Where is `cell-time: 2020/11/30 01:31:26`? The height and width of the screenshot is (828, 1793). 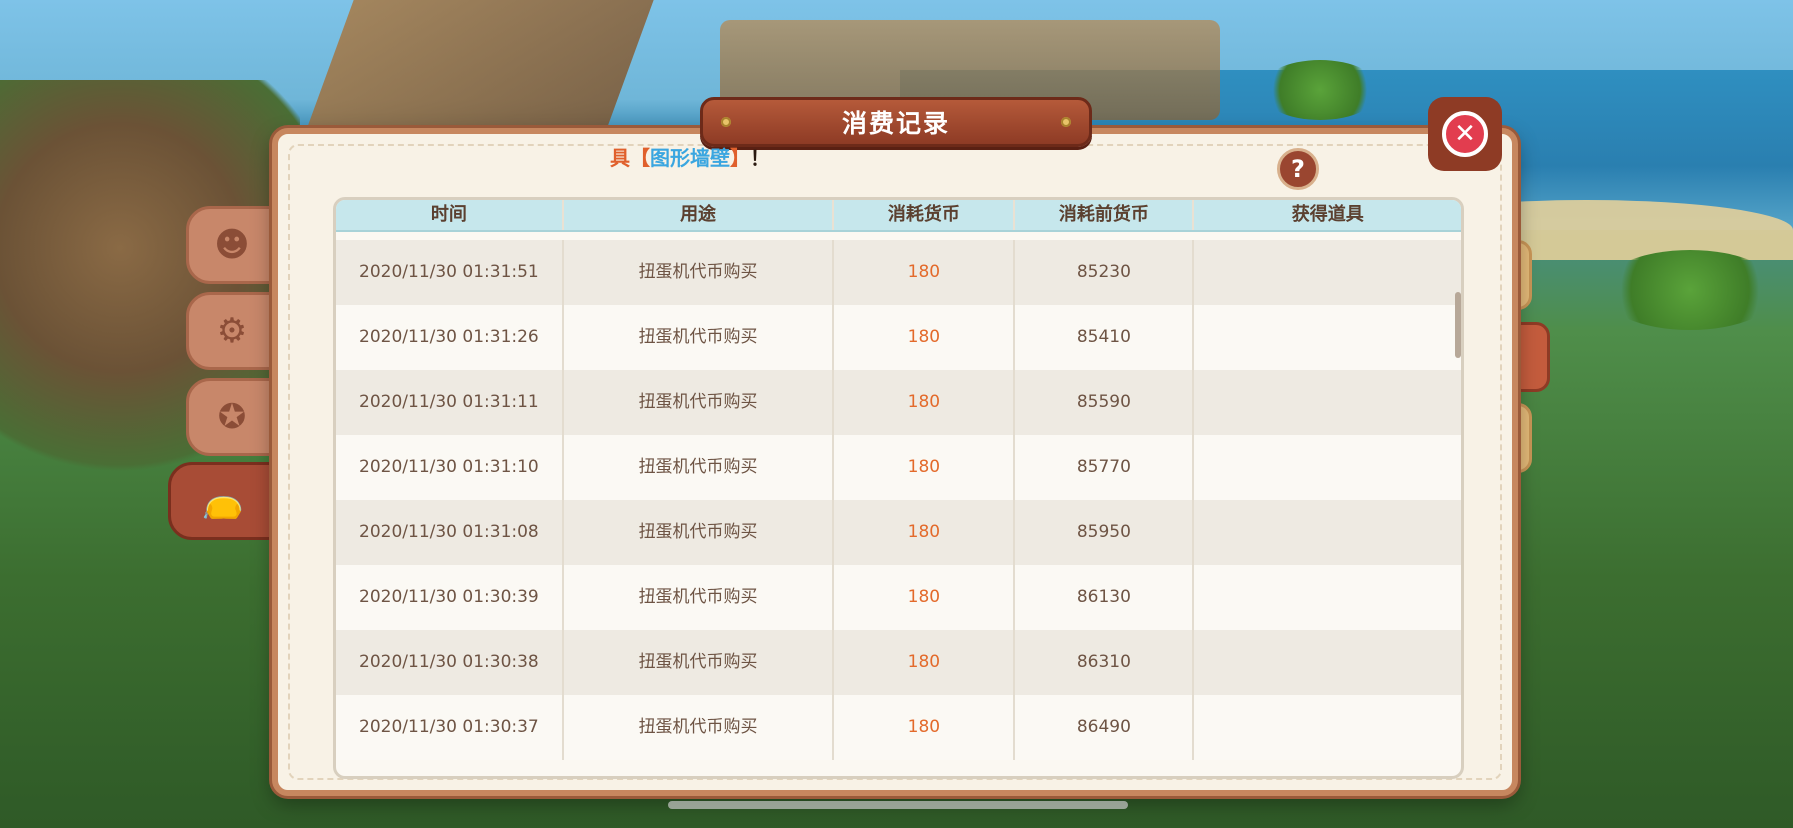 cell-time: 2020/11/30 01:31:26 is located at coordinates (450, 337).